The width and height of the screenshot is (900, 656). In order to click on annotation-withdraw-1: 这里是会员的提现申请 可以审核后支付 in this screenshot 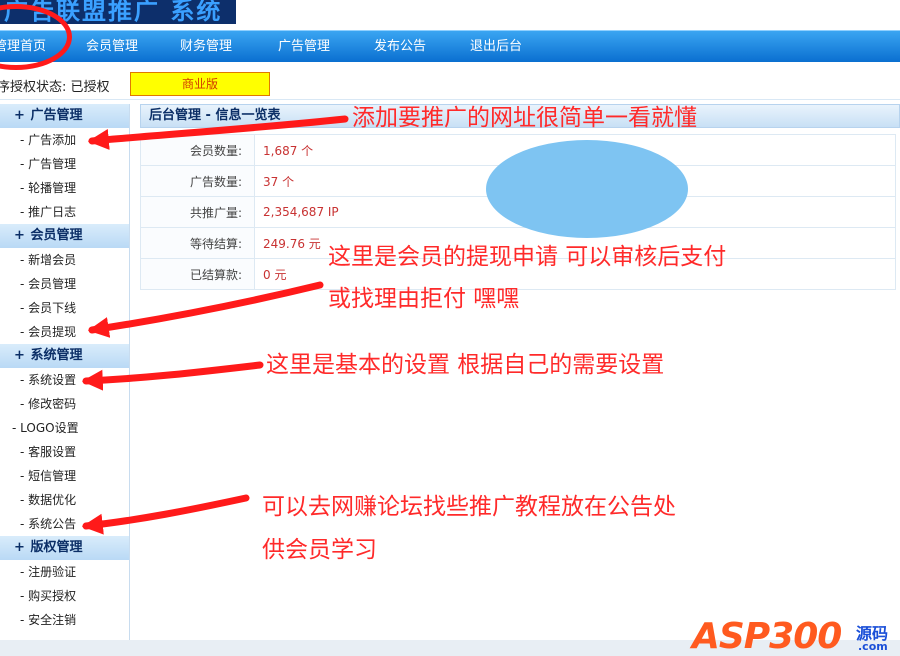, I will do `click(527, 257)`.